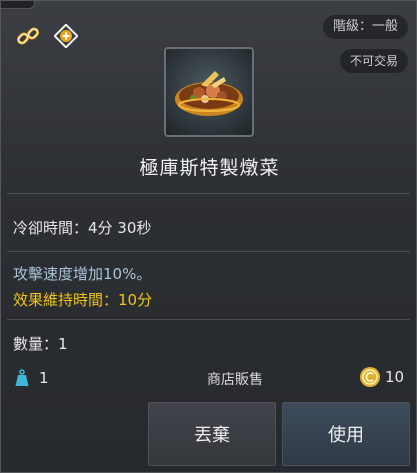 This screenshot has height=473, width=417. What do you see at coordinates (395, 377) in the screenshot?
I see `price-value: 10` at bounding box center [395, 377].